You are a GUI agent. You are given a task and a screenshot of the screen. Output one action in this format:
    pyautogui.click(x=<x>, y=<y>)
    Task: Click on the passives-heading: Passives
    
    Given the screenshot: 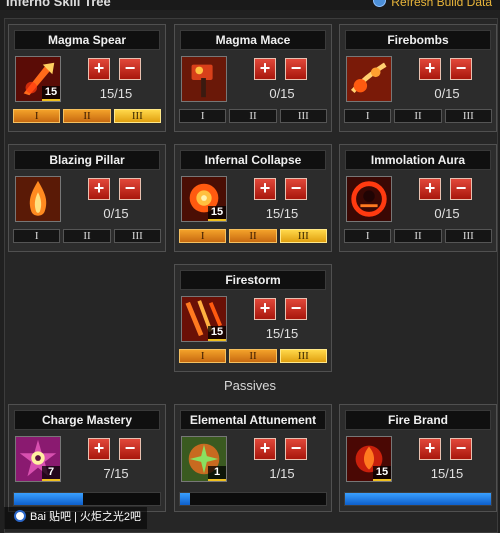 What is the action you would take?
    pyautogui.click(x=250, y=385)
    